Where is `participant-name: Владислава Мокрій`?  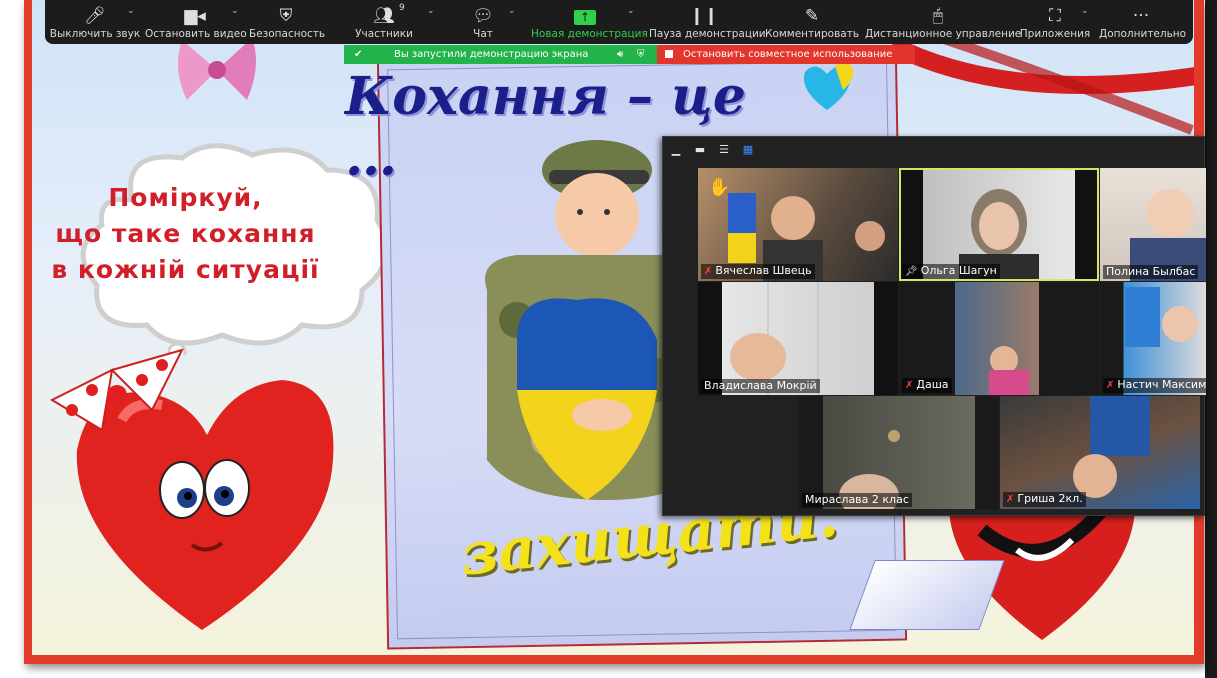 participant-name: Владислава Мокрій is located at coordinates (760, 386).